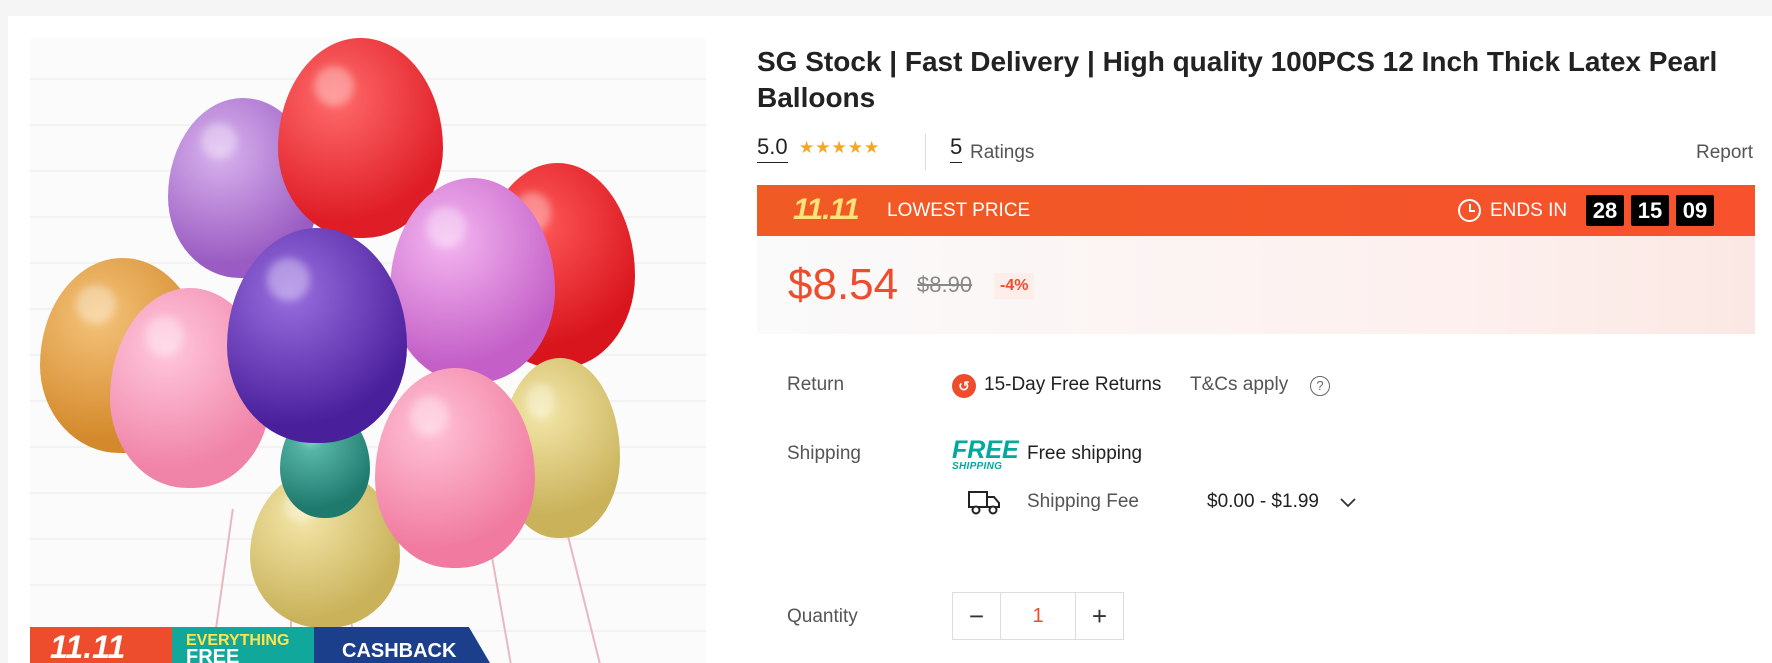 The height and width of the screenshot is (663, 1772). What do you see at coordinates (956, 148) in the screenshot?
I see `ratings-count: 5` at bounding box center [956, 148].